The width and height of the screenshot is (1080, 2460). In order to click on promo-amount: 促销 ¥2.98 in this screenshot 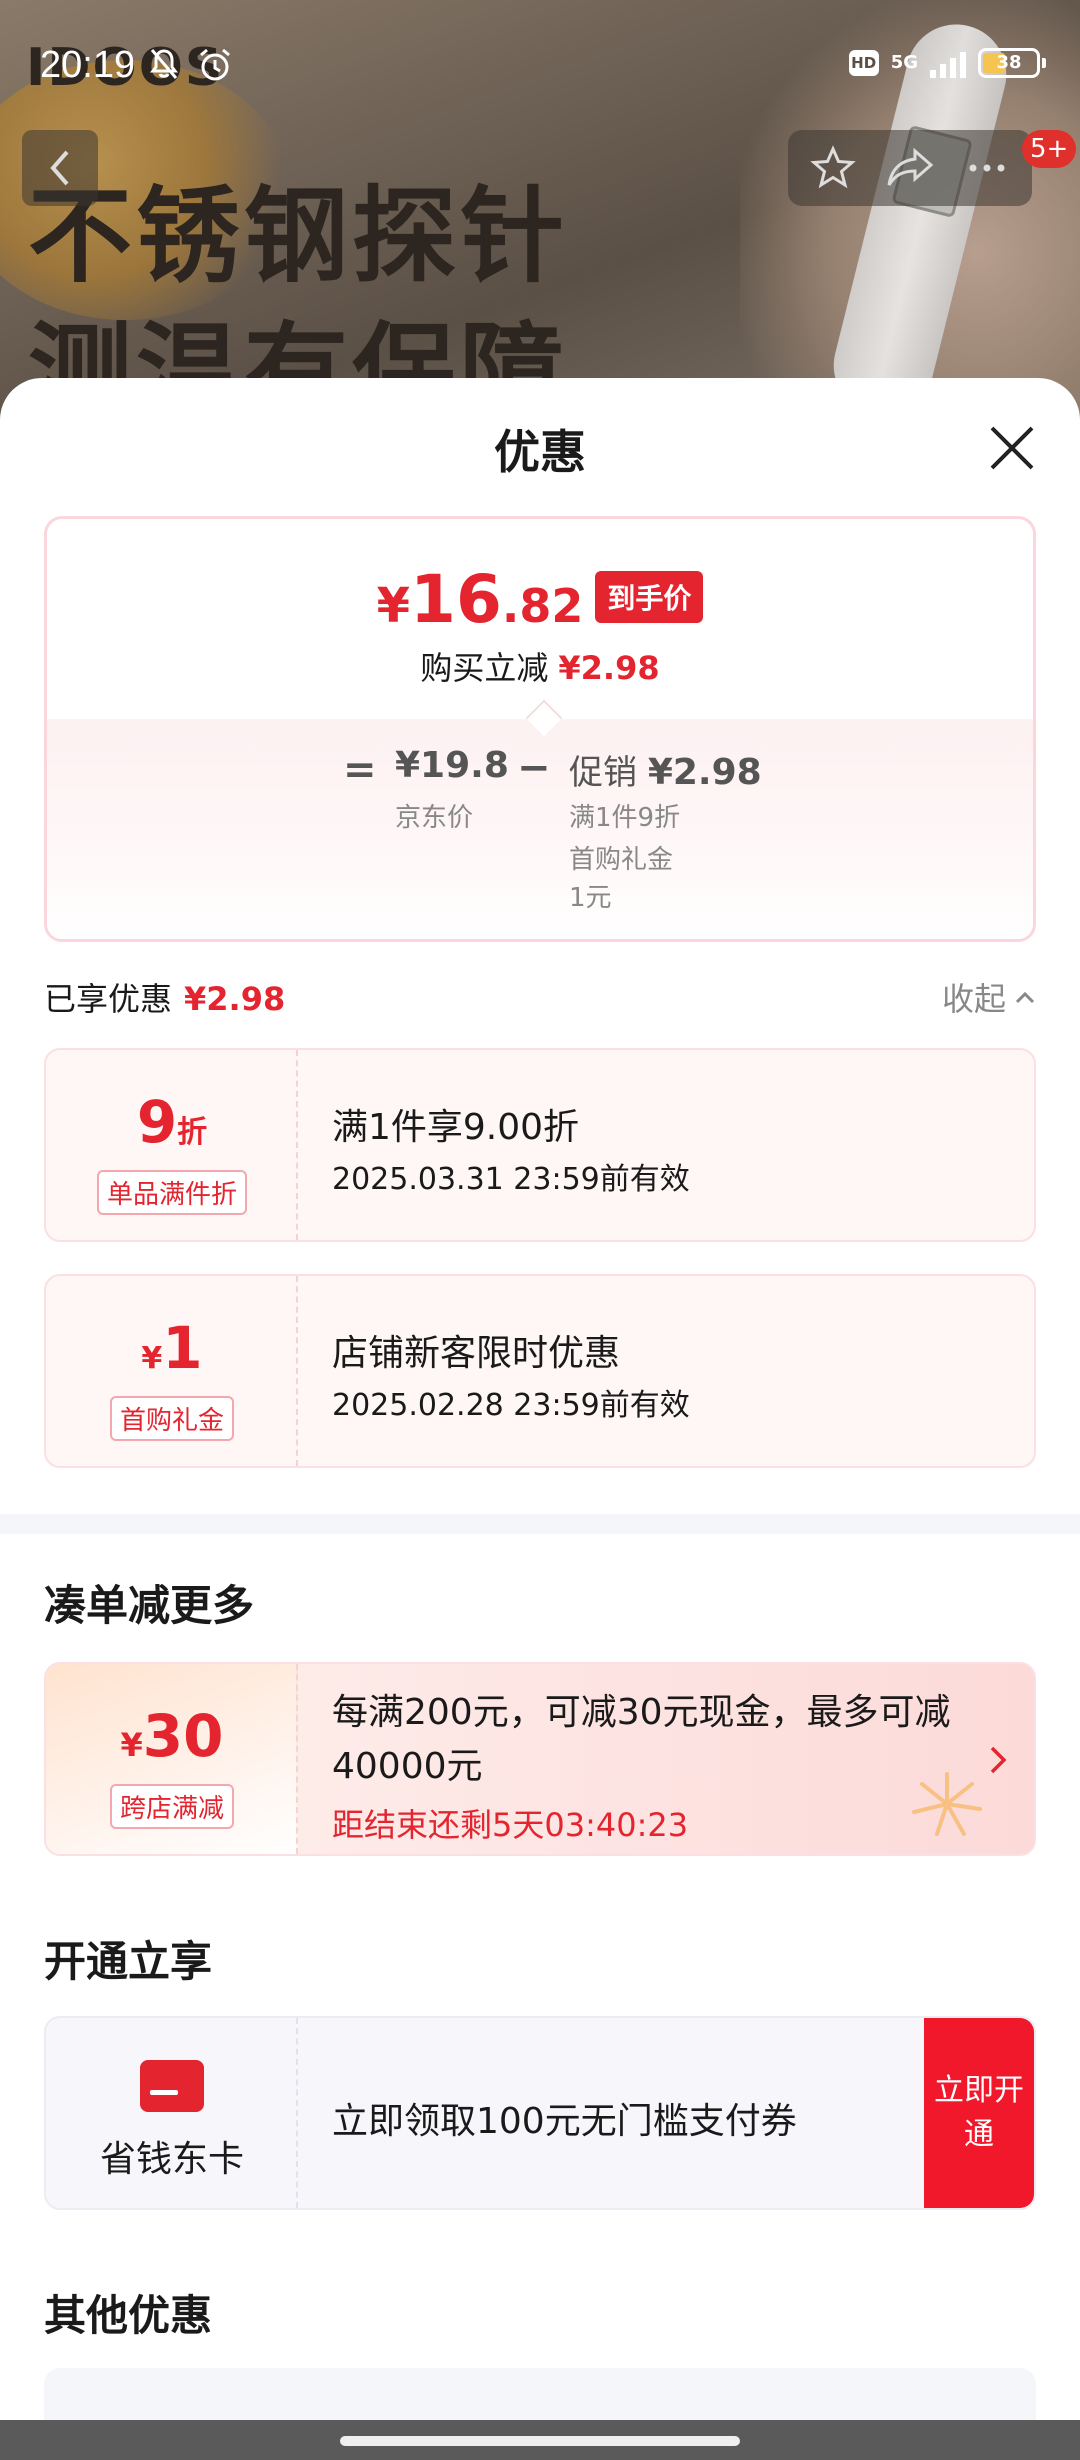, I will do `click(665, 769)`.